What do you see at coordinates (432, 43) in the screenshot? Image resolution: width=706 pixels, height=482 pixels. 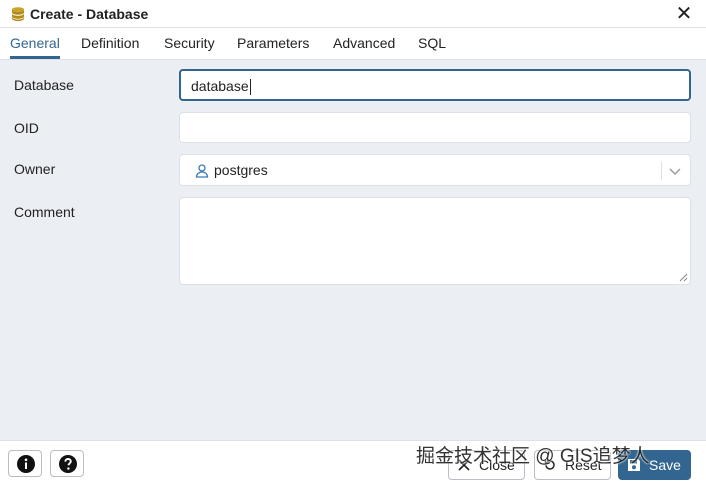 I see `tab-sql: SQL` at bounding box center [432, 43].